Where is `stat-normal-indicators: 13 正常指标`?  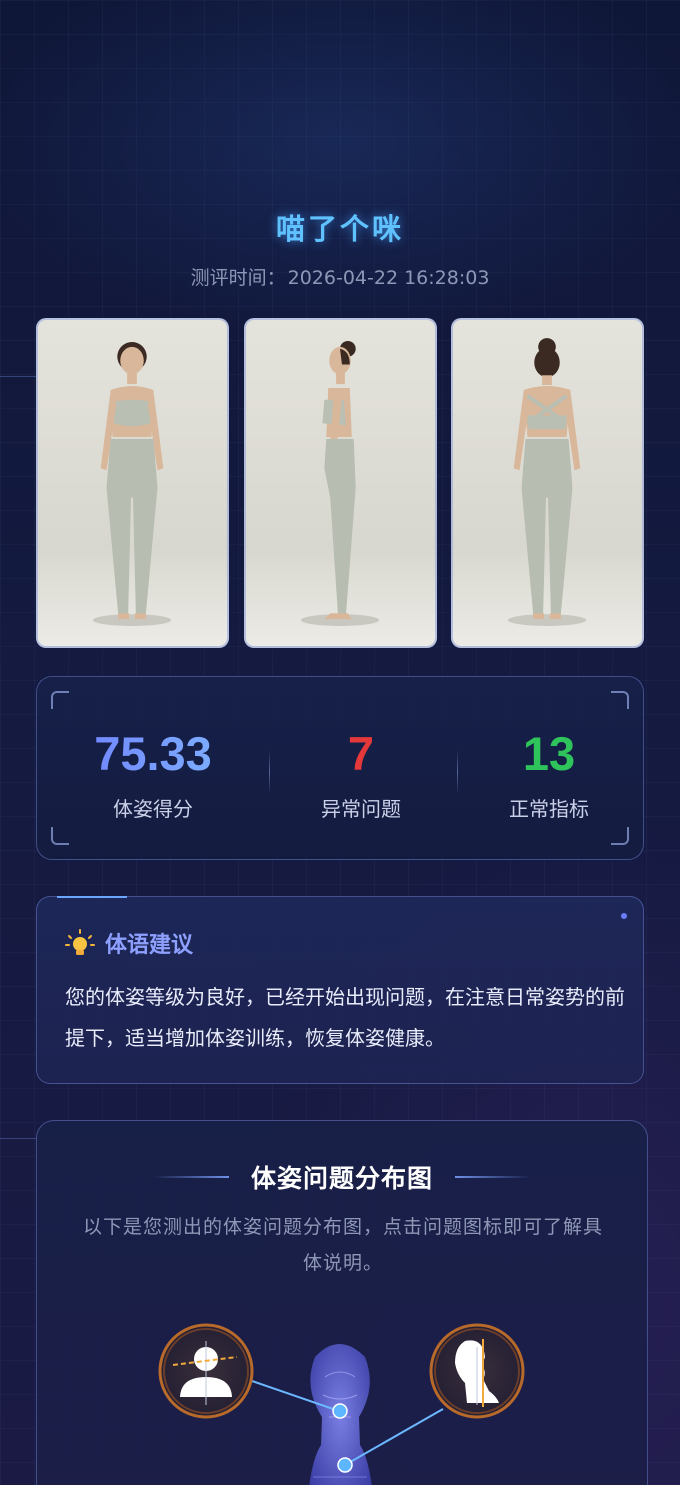 stat-normal-indicators: 13 正常指标 is located at coordinates (549, 772).